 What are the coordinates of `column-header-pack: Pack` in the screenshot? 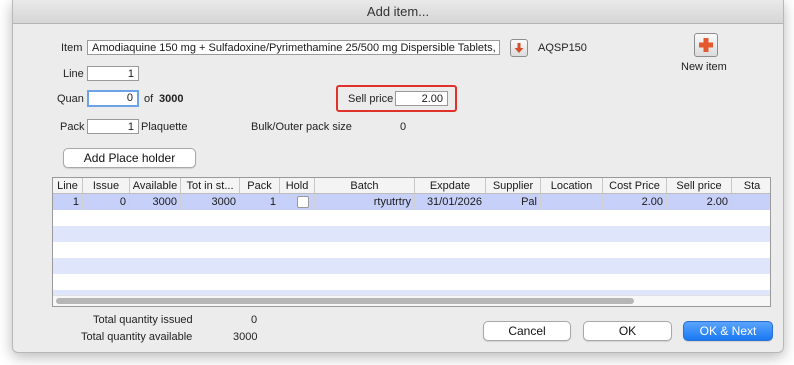 It's located at (260, 186).